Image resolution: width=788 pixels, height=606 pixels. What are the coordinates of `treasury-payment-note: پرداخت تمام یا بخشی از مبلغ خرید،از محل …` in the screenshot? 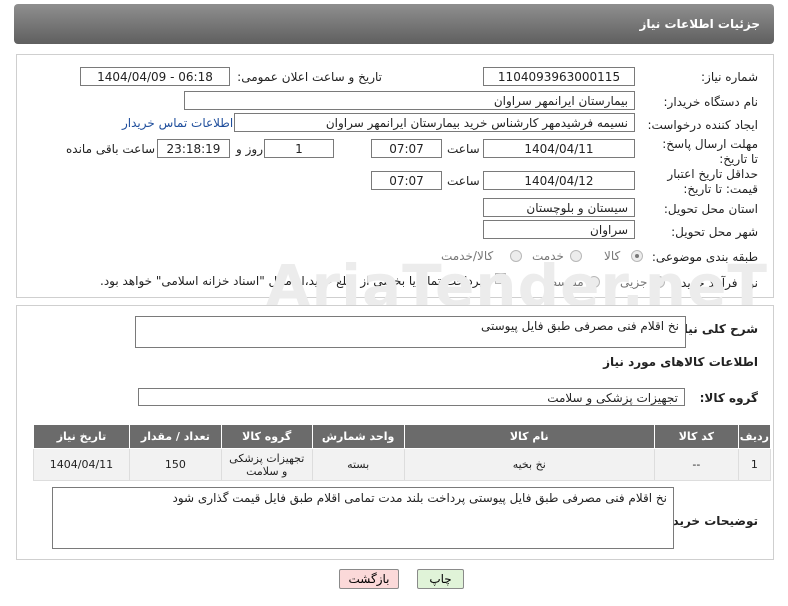 It's located at (291, 281).